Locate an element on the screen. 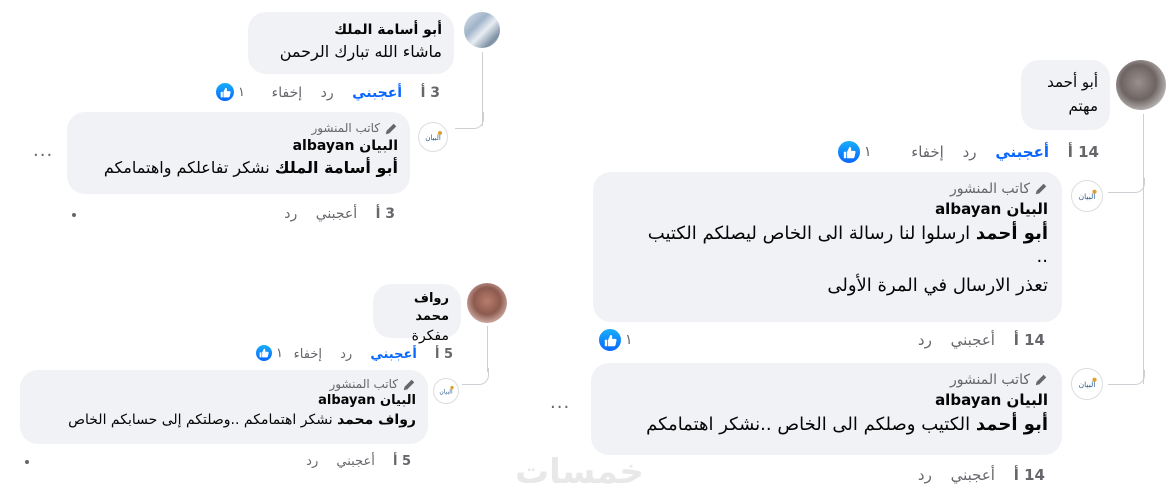 The height and width of the screenshot is (496, 1171). comment-text: مفكرة is located at coordinates (430, 336).